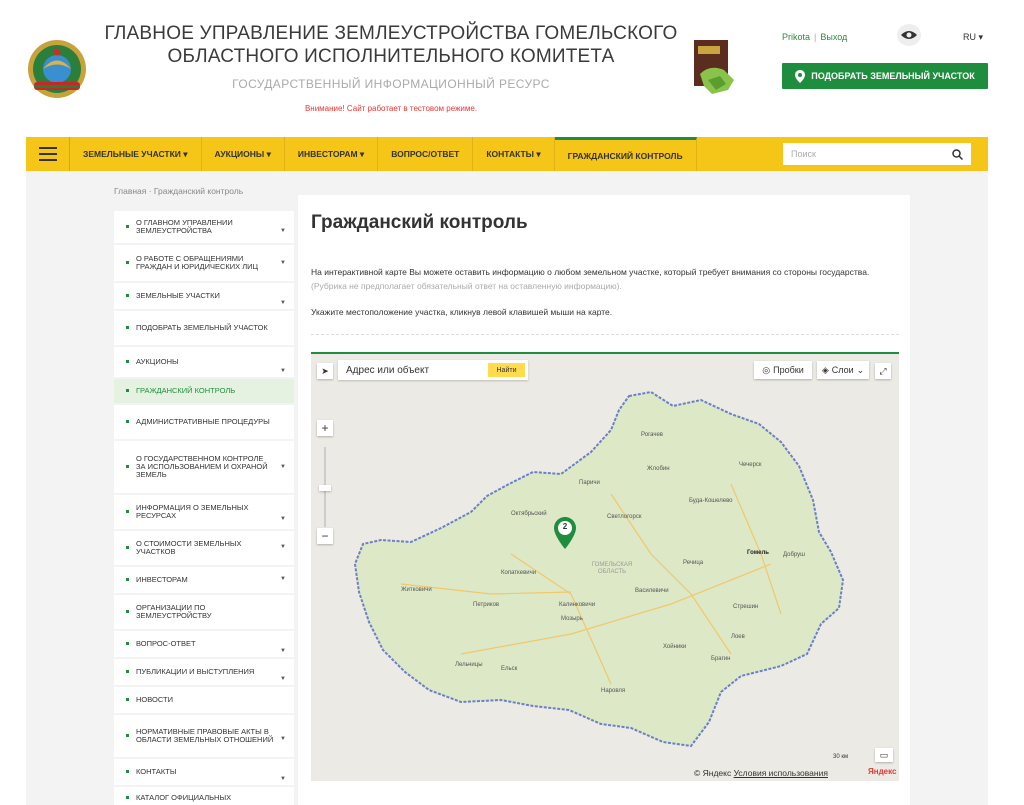 This screenshot has width=1024, height=805. What do you see at coordinates (883, 371) in the screenshot?
I see `fullscreen-icon: ⤢` at bounding box center [883, 371].